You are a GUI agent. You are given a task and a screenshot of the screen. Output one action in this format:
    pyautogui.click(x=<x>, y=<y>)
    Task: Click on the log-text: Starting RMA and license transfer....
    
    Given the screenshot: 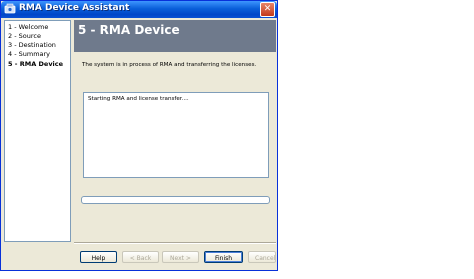 What is the action you would take?
    pyautogui.click(x=138, y=99)
    